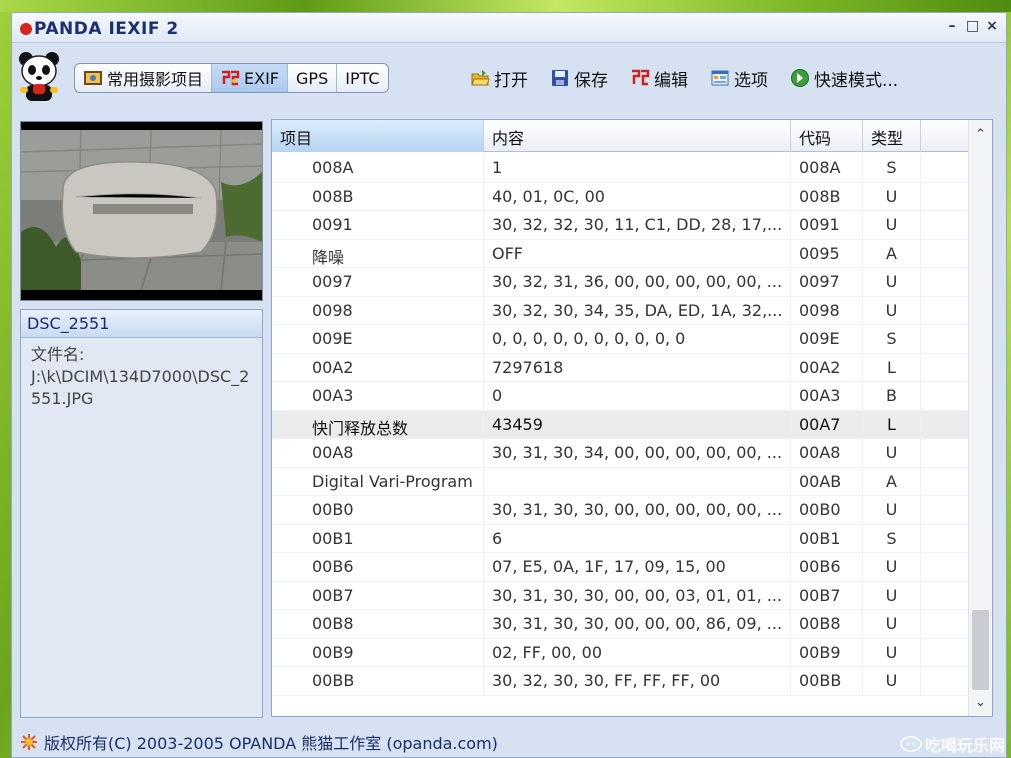 This screenshot has height=758, width=1011. I want to click on edit-button: 编辑, so click(659, 78).